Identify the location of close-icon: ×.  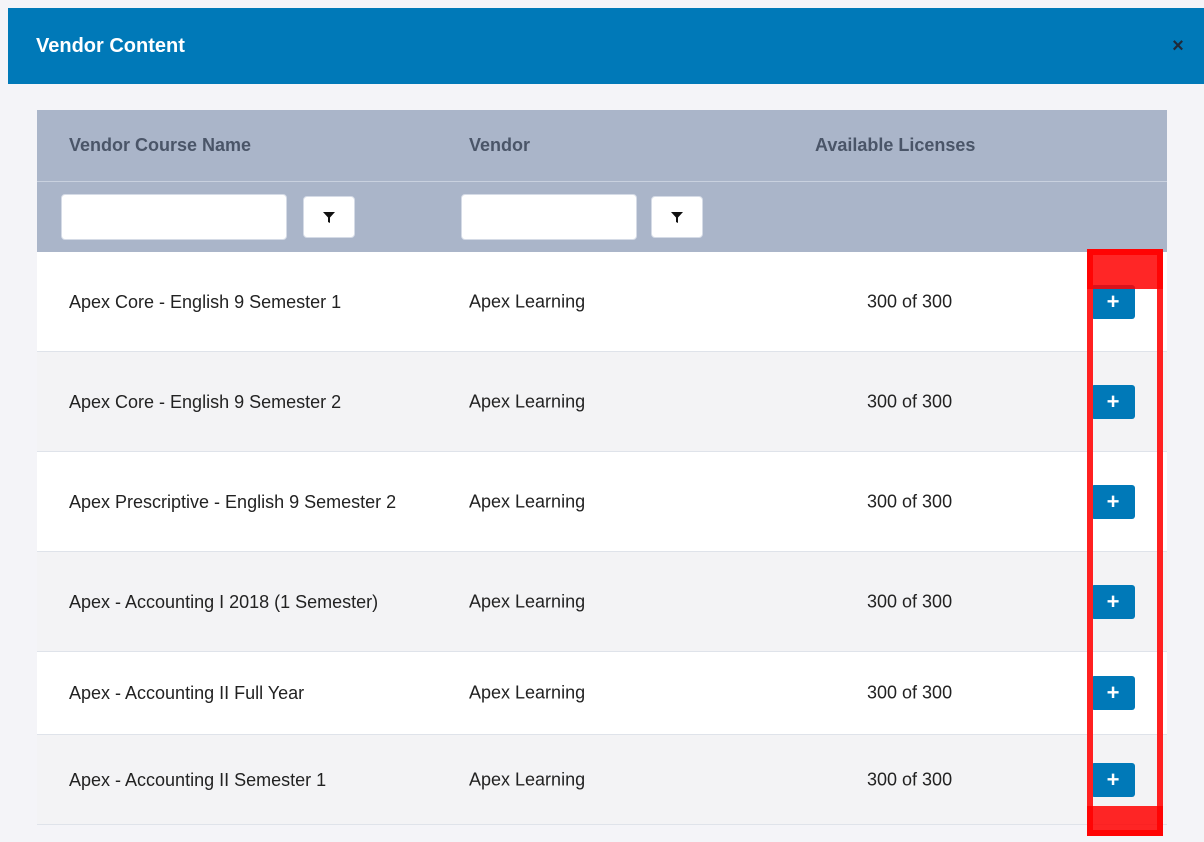
(1178, 46).